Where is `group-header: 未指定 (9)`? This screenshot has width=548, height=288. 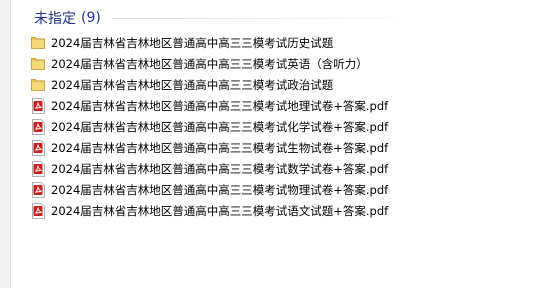 group-header: 未指定 (9) is located at coordinates (67, 18).